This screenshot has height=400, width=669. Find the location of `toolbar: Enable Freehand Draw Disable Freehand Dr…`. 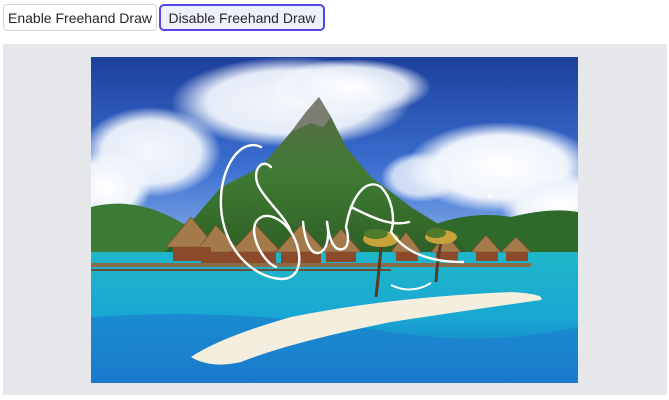

toolbar: Enable Freehand Draw Disable Freehand Dr… is located at coordinates (334, 20).